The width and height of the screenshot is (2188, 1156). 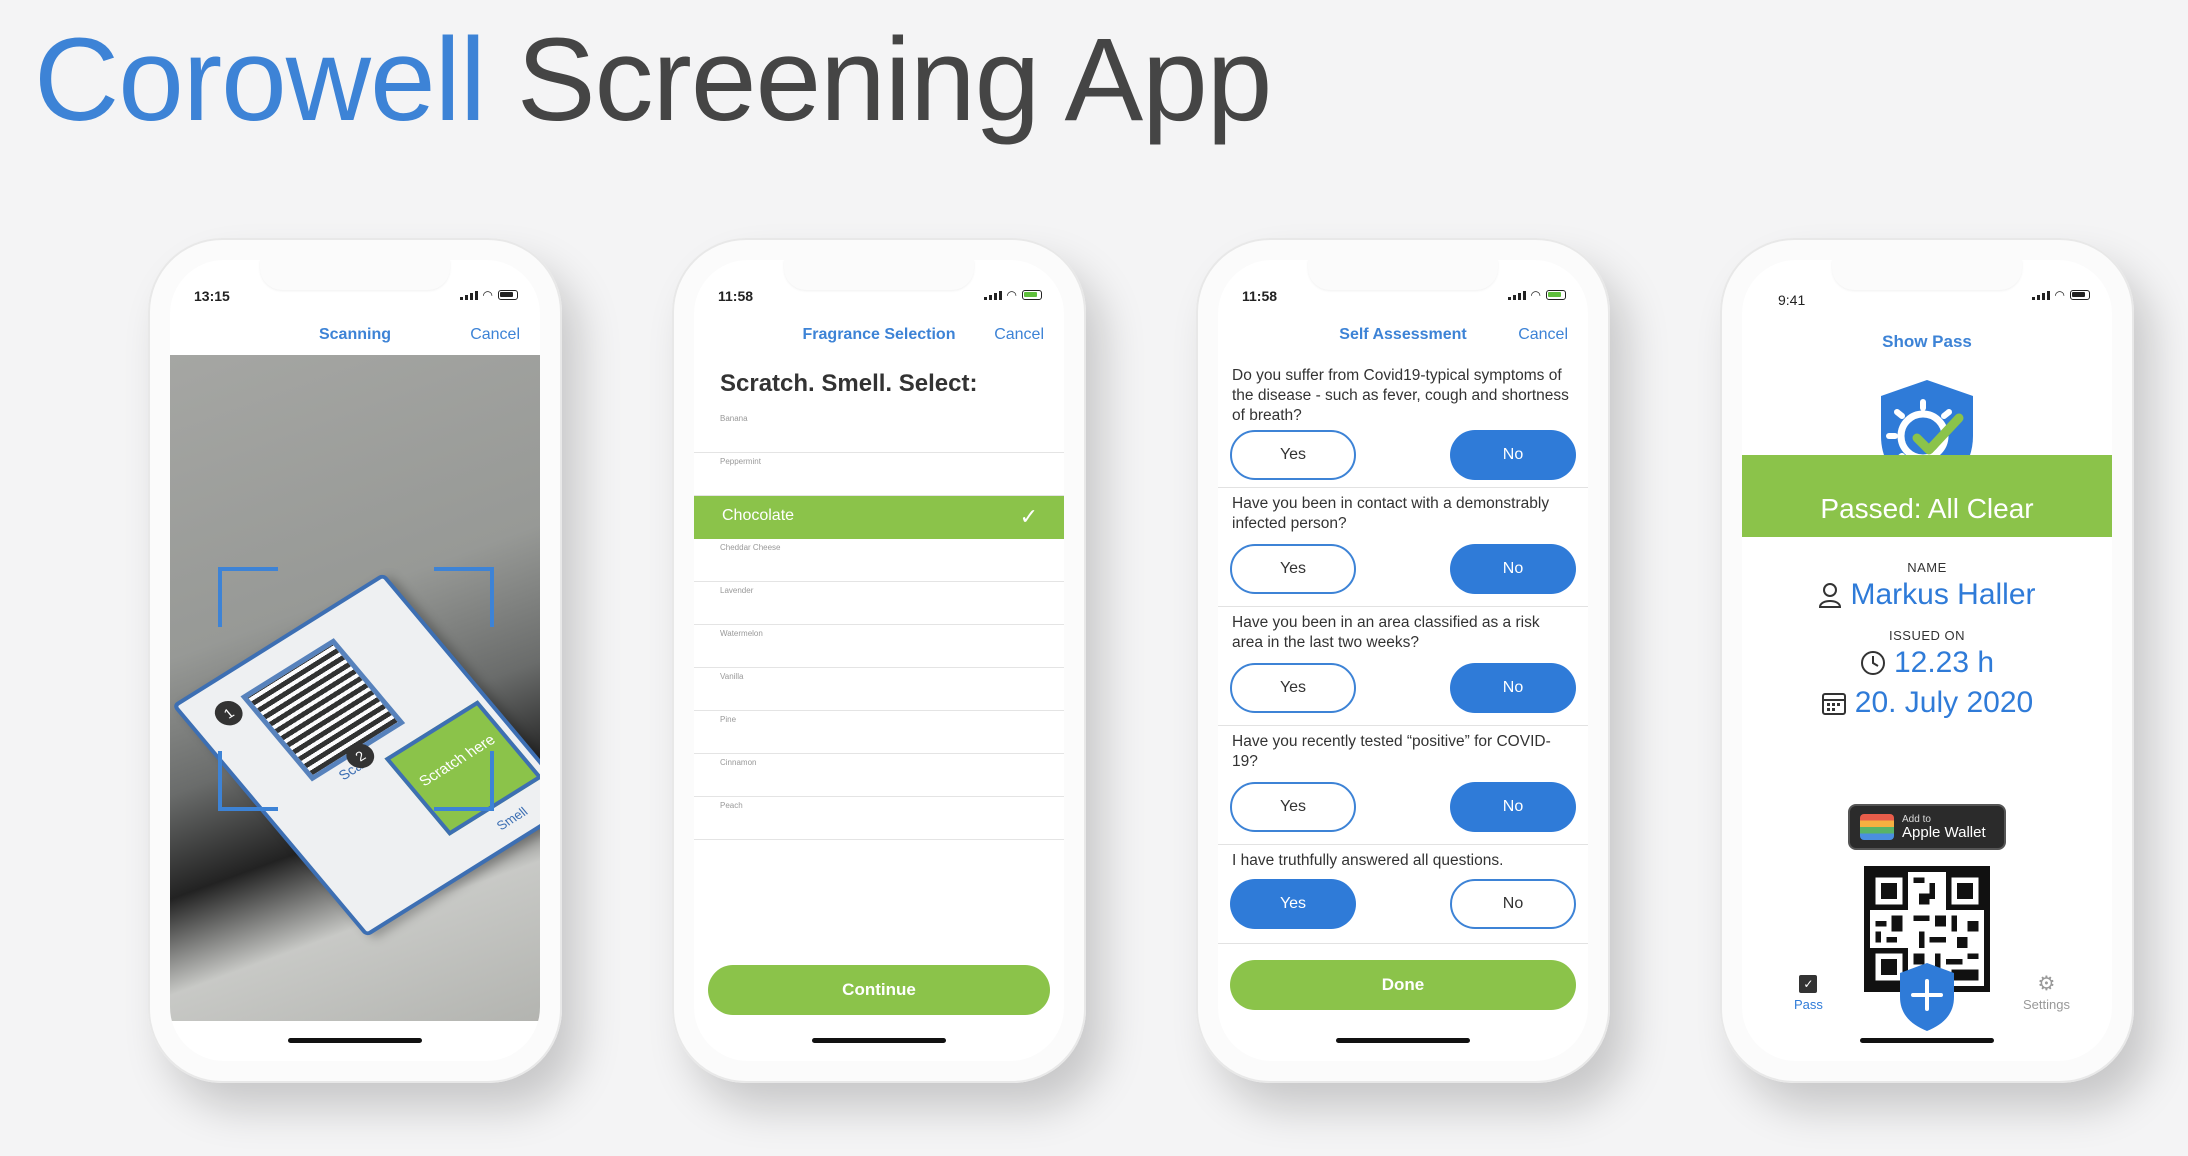 I want to click on fragrance-heading: Scratch. Smell. Select:, so click(x=849, y=383).